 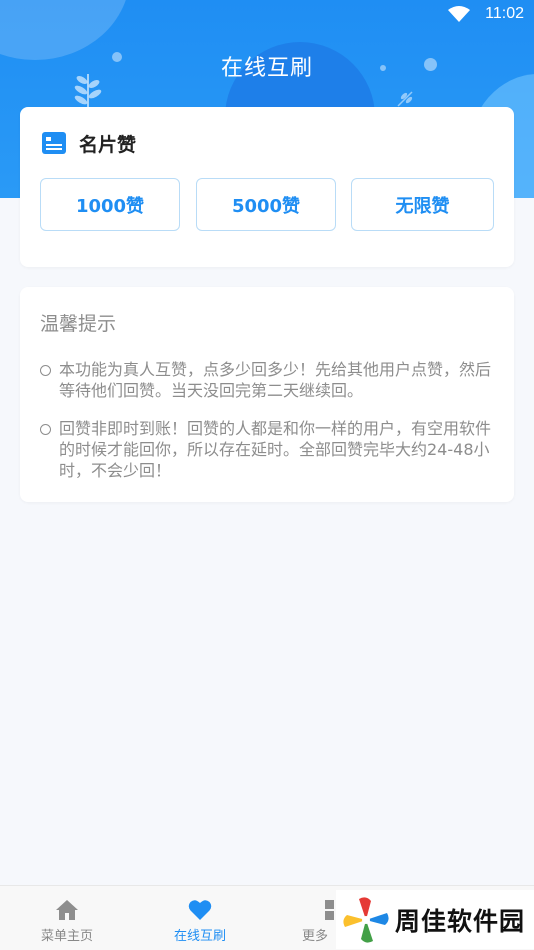 I want to click on watermark: 周佳软件园, so click(x=435, y=919).